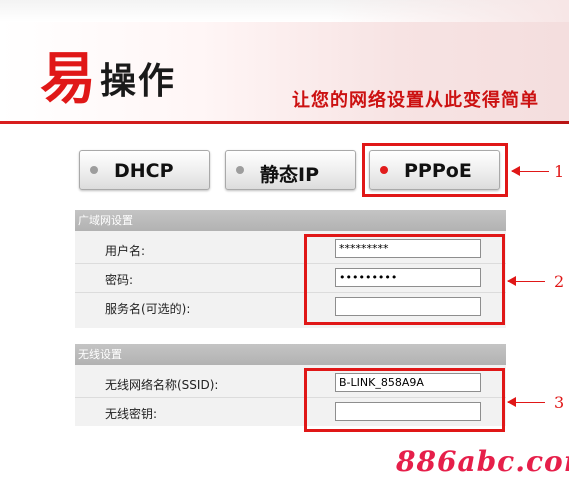  What do you see at coordinates (284, 122) in the screenshot?
I see `header-divider` at bounding box center [284, 122].